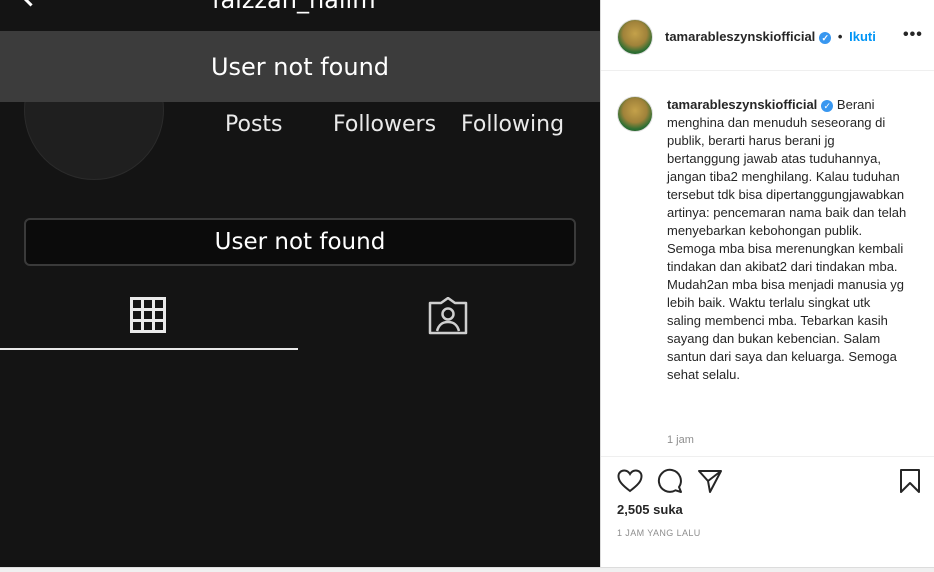 The width and height of the screenshot is (934, 572). Describe the element at coordinates (635, 114) in the screenshot. I see `caption-avatar` at that location.